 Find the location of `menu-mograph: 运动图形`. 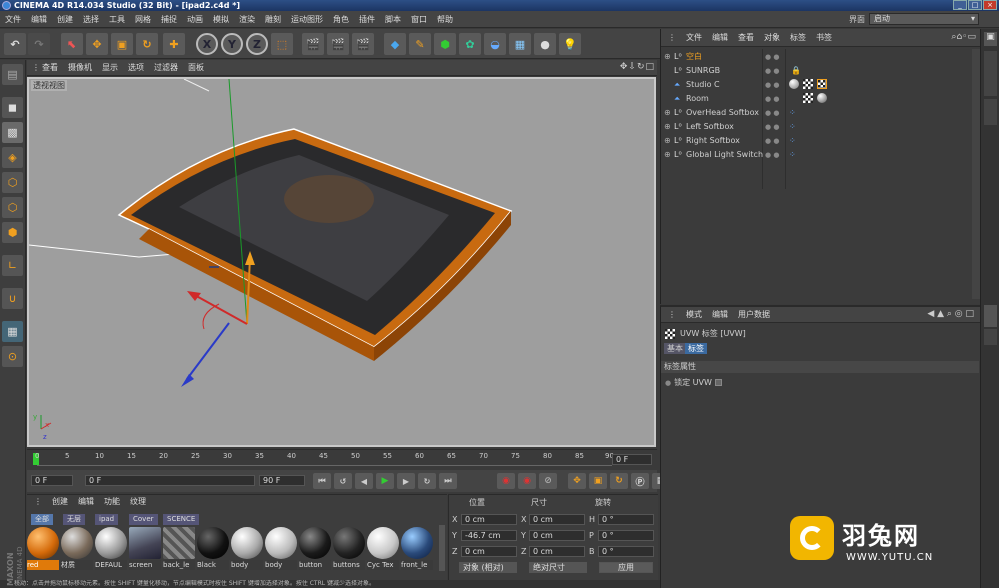

menu-mograph: 运动图形 is located at coordinates (307, 19).